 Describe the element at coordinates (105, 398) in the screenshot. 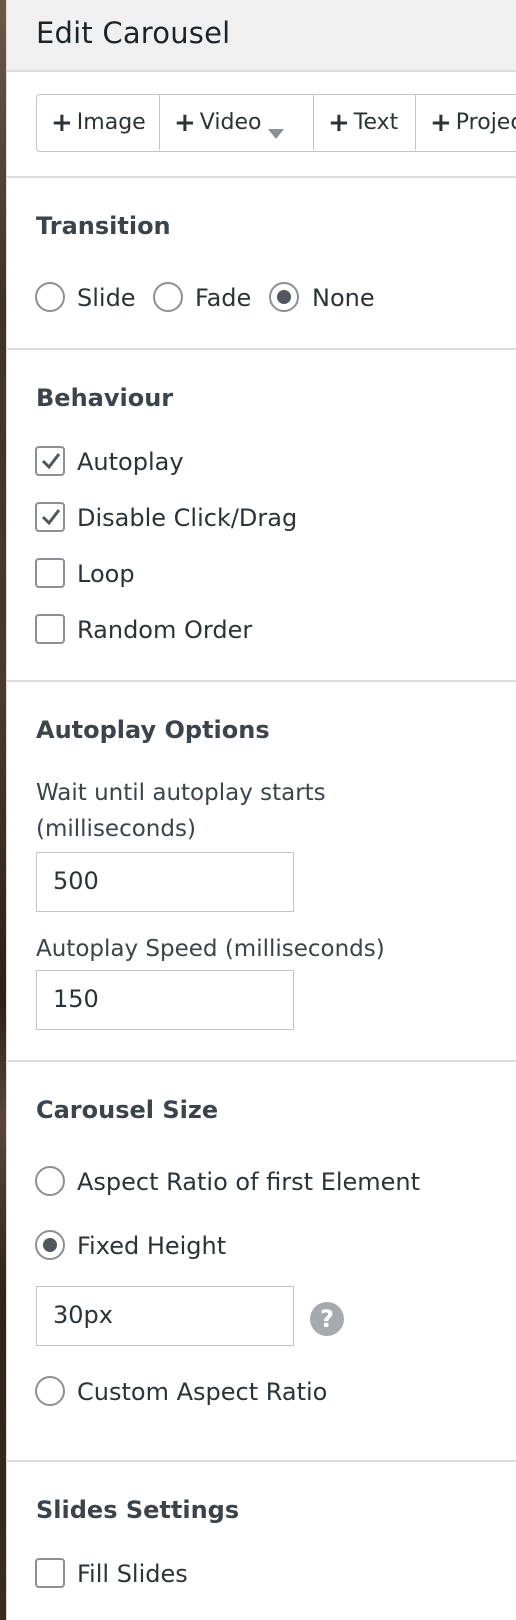

I see `behaviour-title: Behaviour` at that location.